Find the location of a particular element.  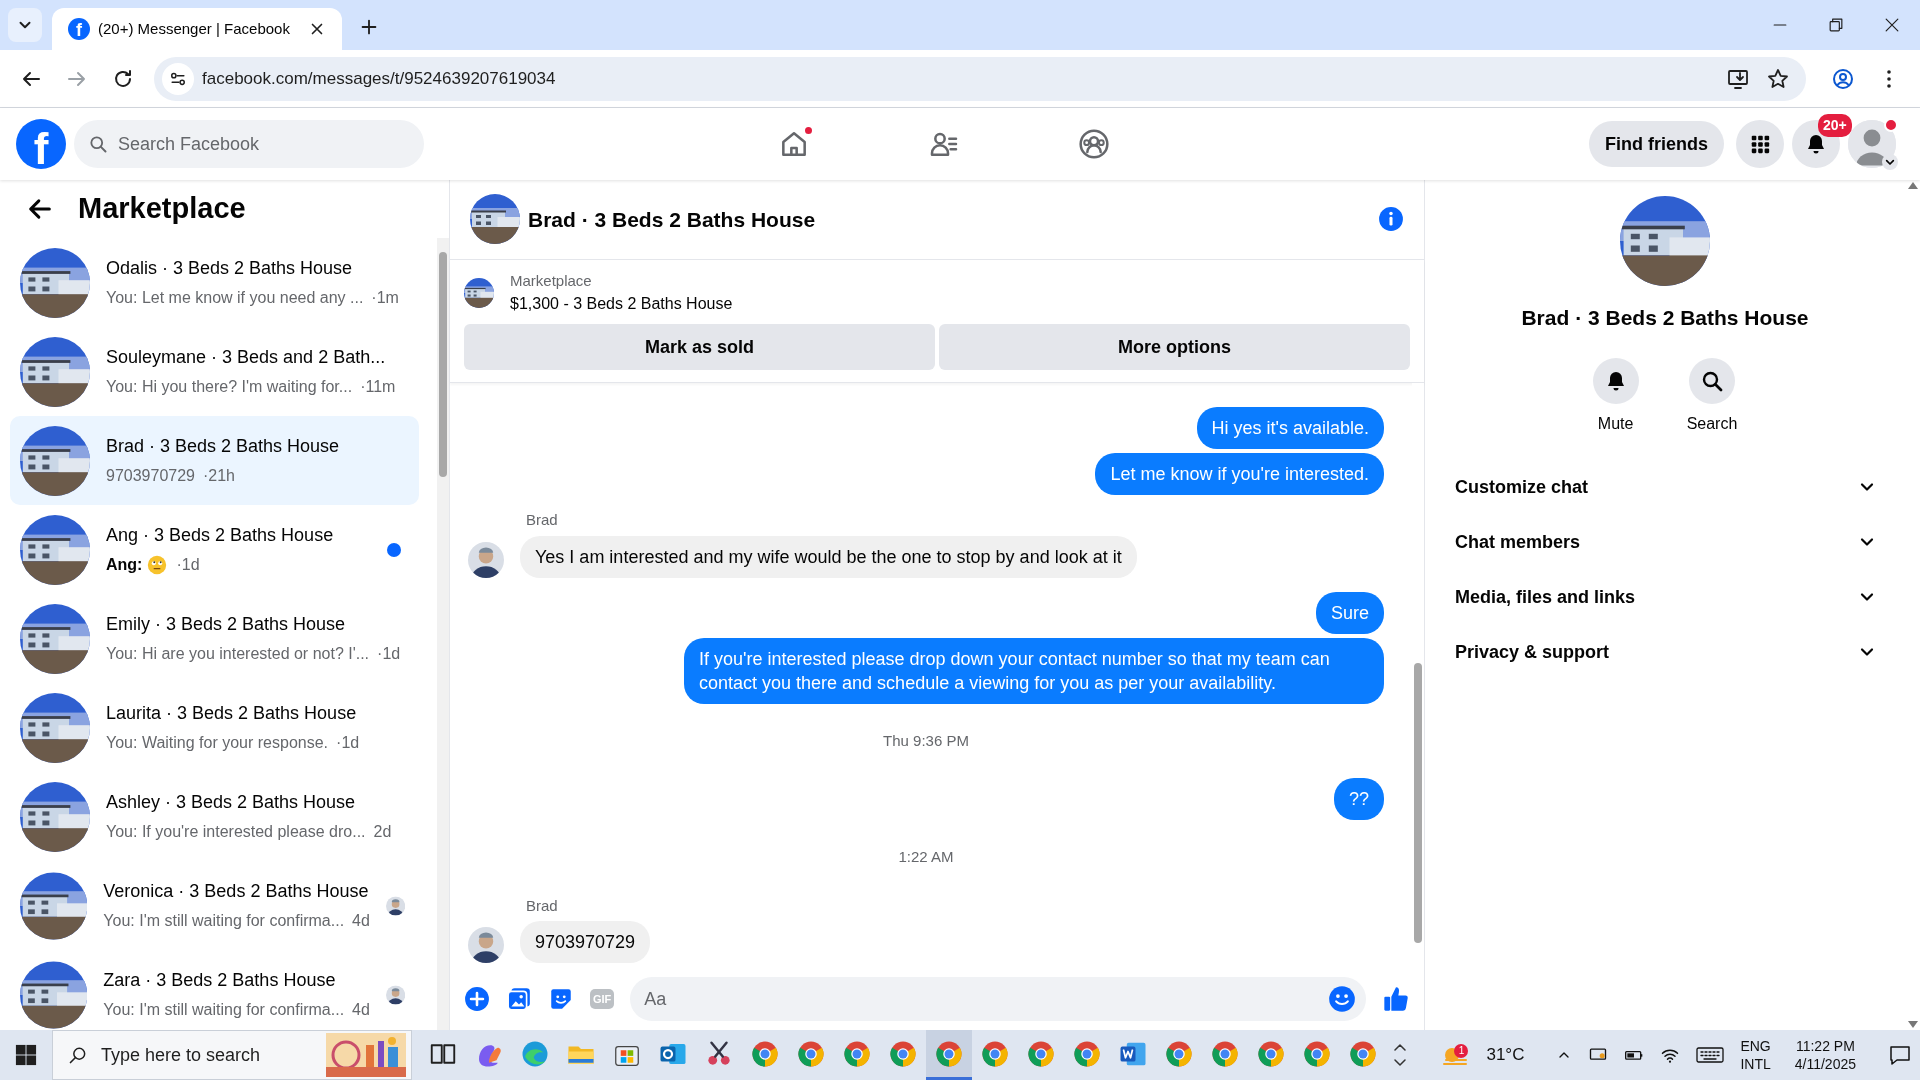

grid-icon is located at coordinates (1760, 144).